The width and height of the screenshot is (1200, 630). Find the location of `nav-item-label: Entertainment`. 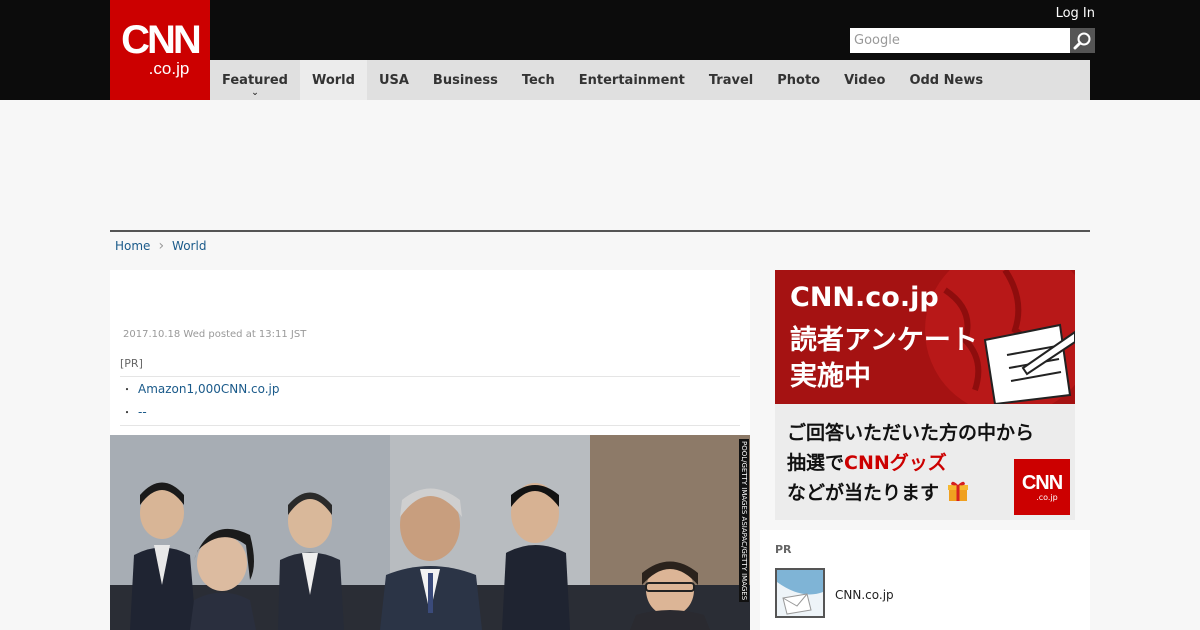

nav-item-label: Entertainment is located at coordinates (631, 80).